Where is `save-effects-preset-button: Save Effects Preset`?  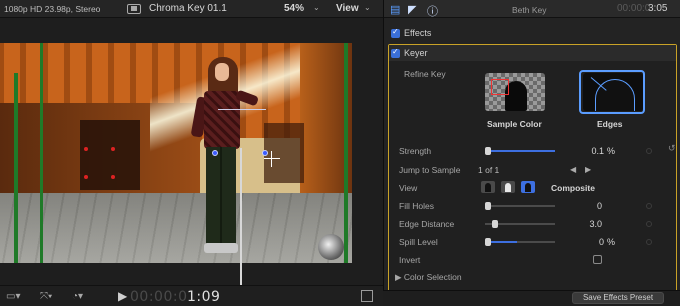 save-effects-preset-button: Save Effects Preset is located at coordinates (618, 298).